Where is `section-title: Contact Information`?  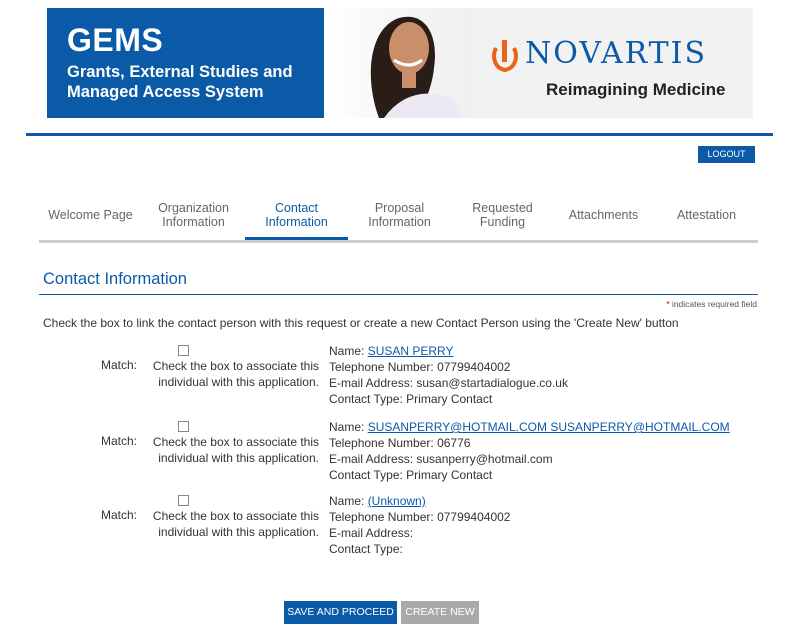
section-title: Contact Information is located at coordinates (115, 279).